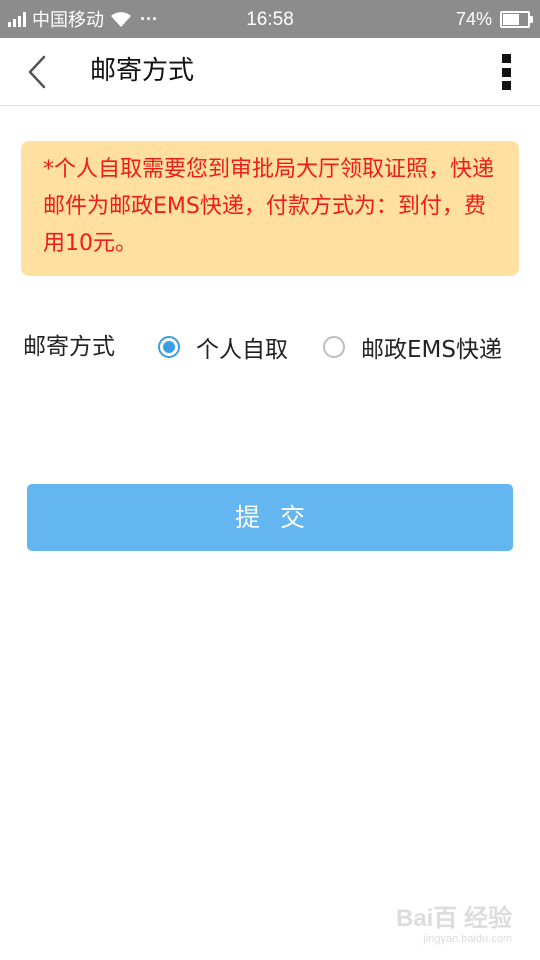  What do you see at coordinates (453, 918) in the screenshot?
I see `watermark-logo: Bai百 经验` at bounding box center [453, 918].